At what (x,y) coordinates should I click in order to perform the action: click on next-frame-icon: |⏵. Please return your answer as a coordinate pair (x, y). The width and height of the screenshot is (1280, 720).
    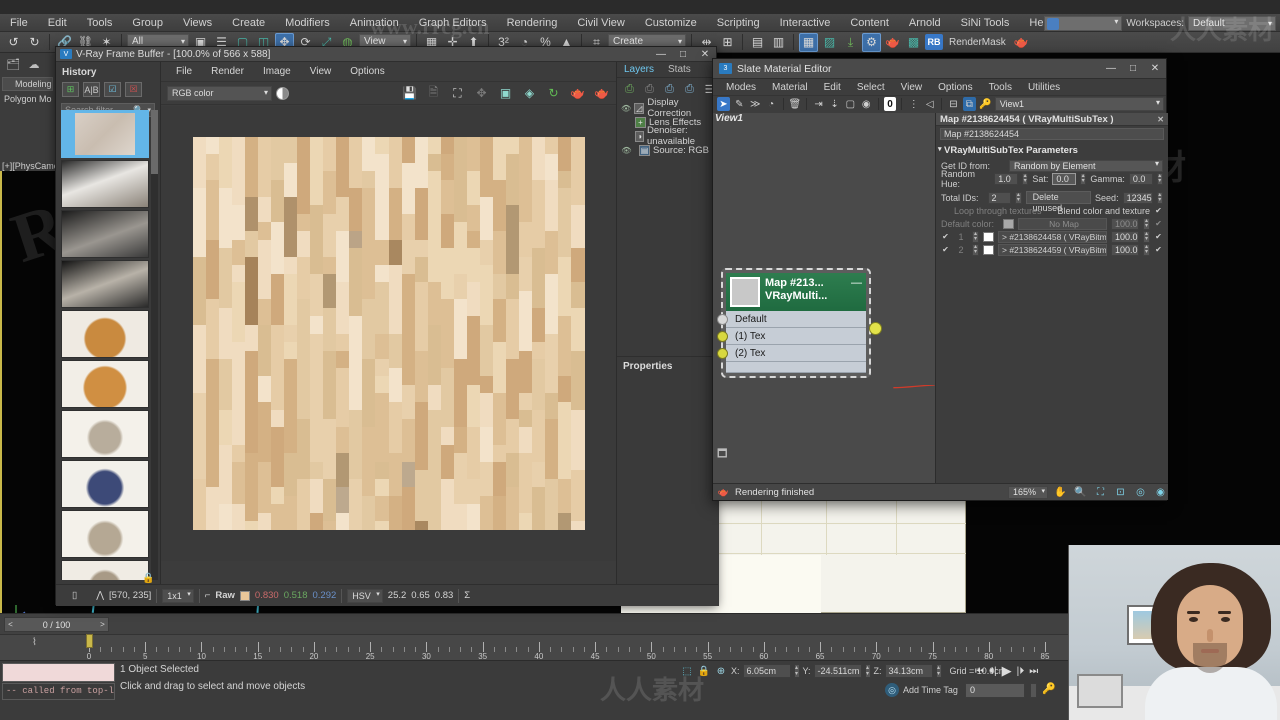
    Looking at the image, I should click on (1021, 671).